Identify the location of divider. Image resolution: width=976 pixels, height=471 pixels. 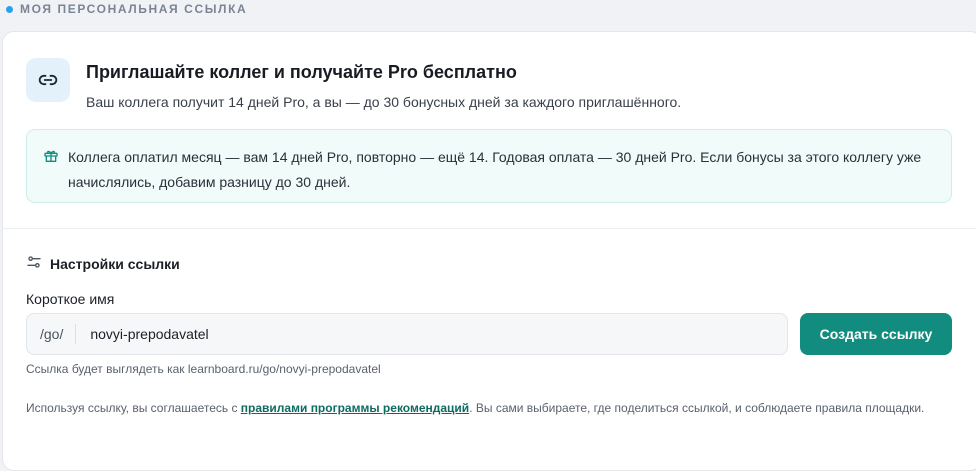
(489, 228).